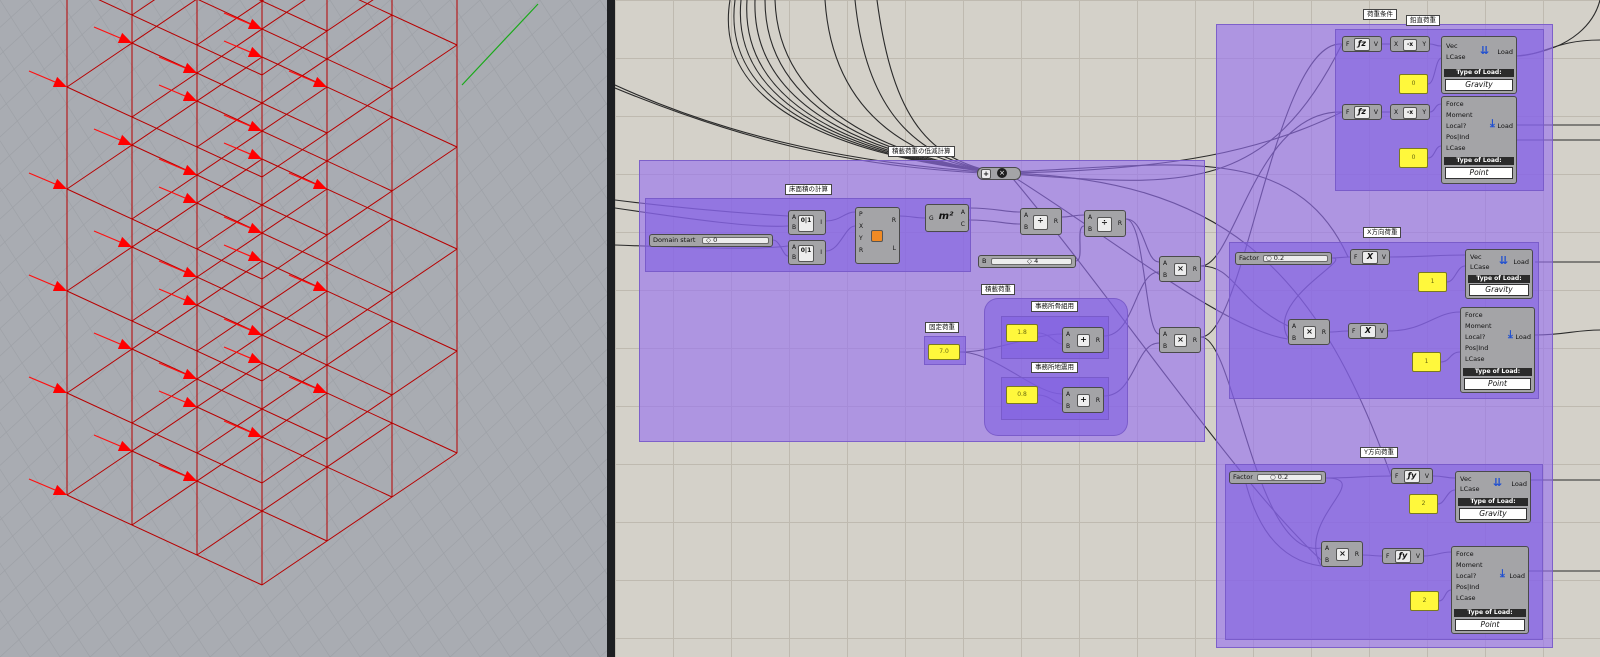 This screenshot has height=657, width=1600. I want to click on component-unit-x-1: F X V, so click(1370, 257).